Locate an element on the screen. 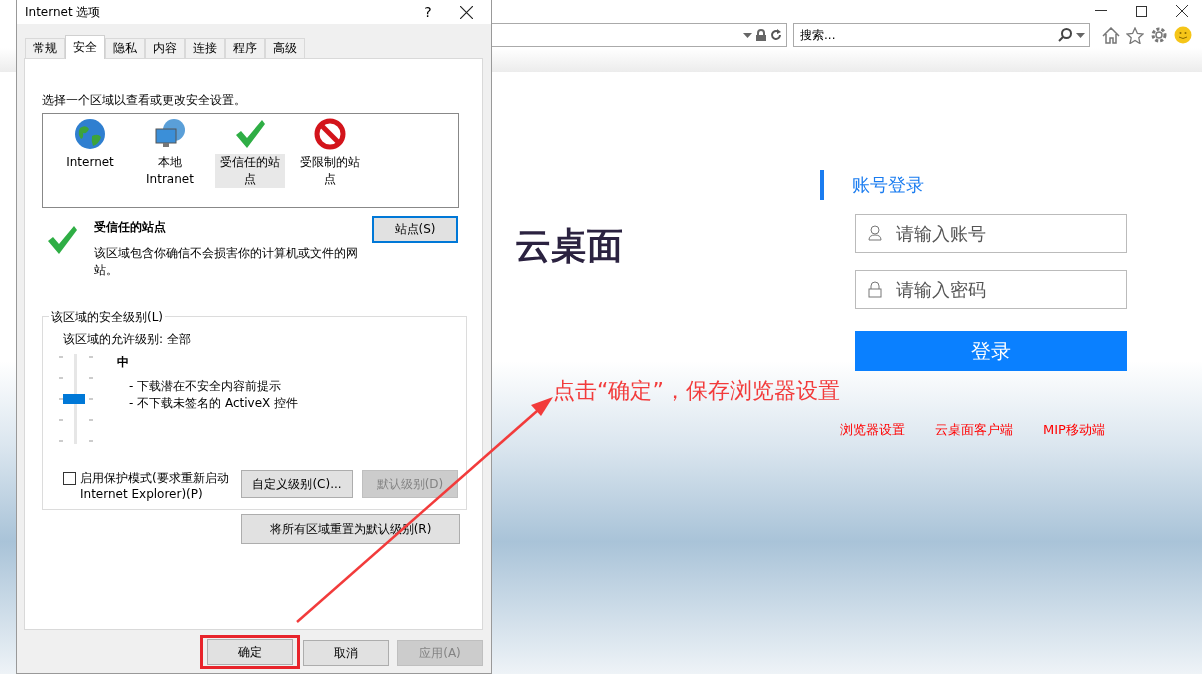 The height and width of the screenshot is (674, 1202). home-icon is located at coordinates (1111, 35).